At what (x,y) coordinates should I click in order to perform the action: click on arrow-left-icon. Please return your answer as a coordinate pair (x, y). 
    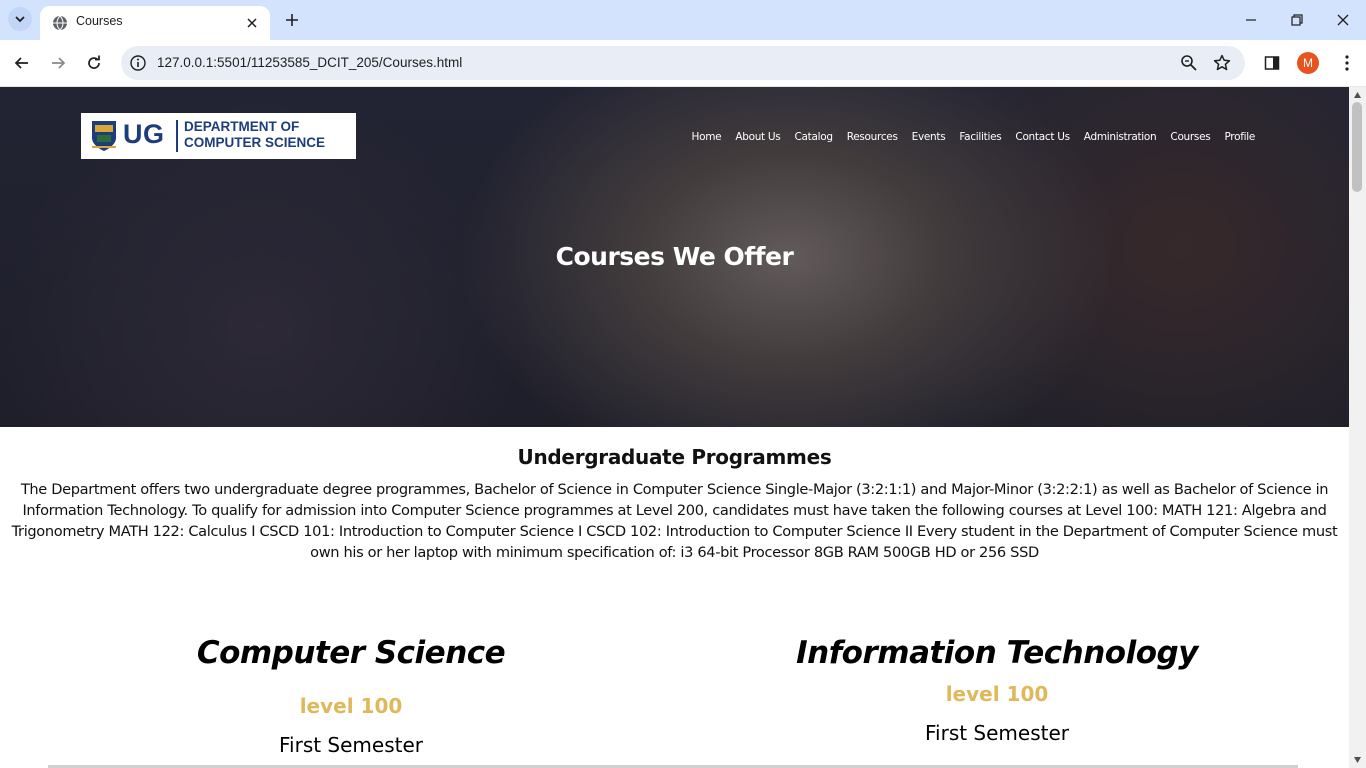
    Looking at the image, I should click on (21, 63).